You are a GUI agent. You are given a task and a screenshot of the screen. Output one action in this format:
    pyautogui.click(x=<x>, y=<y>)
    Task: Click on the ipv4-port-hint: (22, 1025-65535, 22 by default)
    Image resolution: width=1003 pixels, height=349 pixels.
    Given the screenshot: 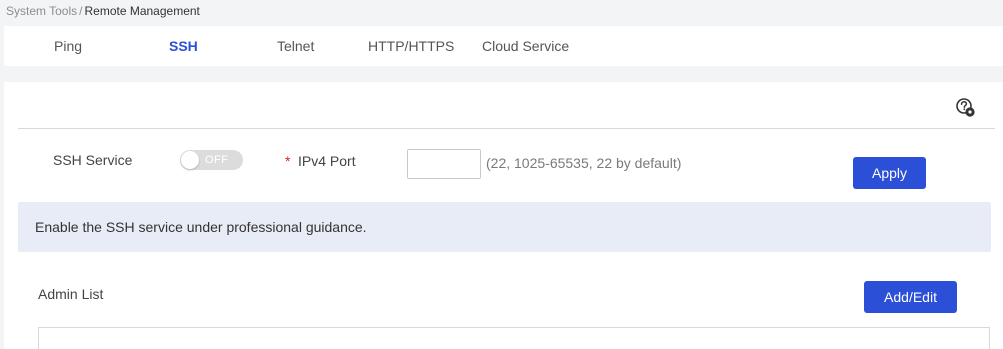 What is the action you would take?
    pyautogui.click(x=584, y=163)
    